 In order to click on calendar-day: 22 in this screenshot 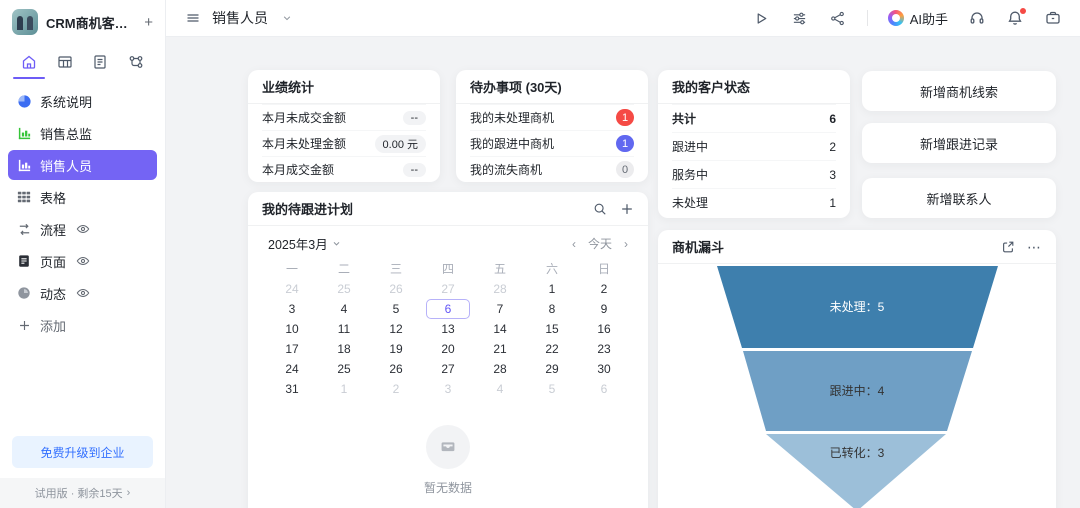, I will do `click(552, 349)`.